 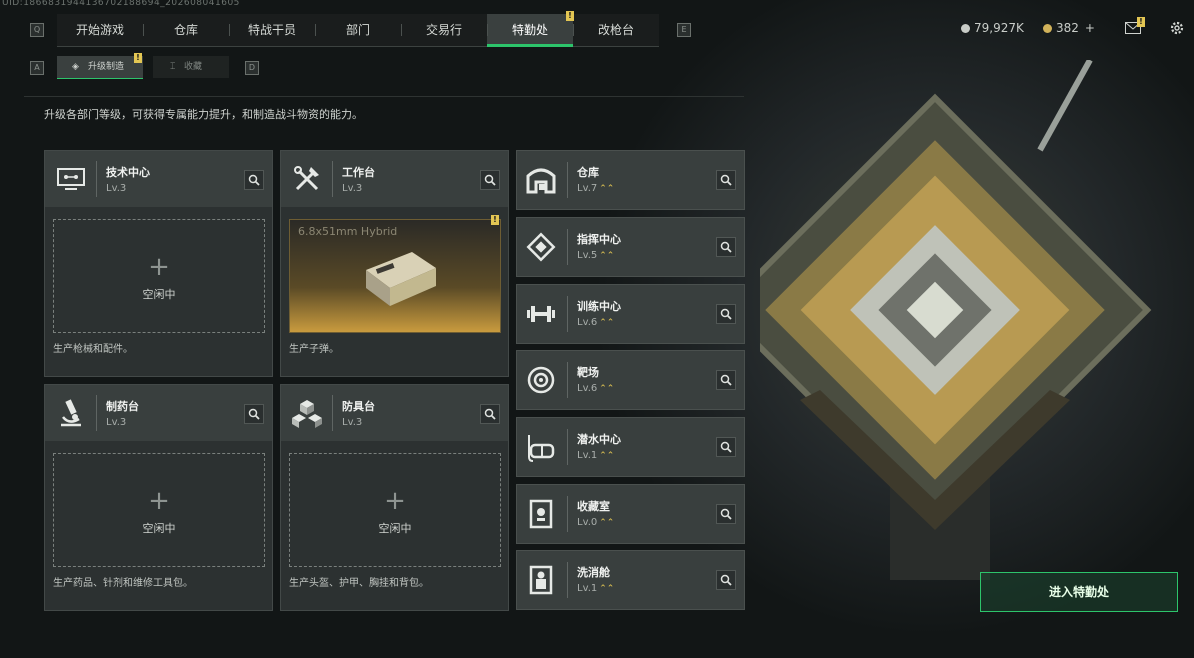 I want to click on card-footer: 生产头盔、护甲、胸挂和背包。, so click(x=359, y=583).